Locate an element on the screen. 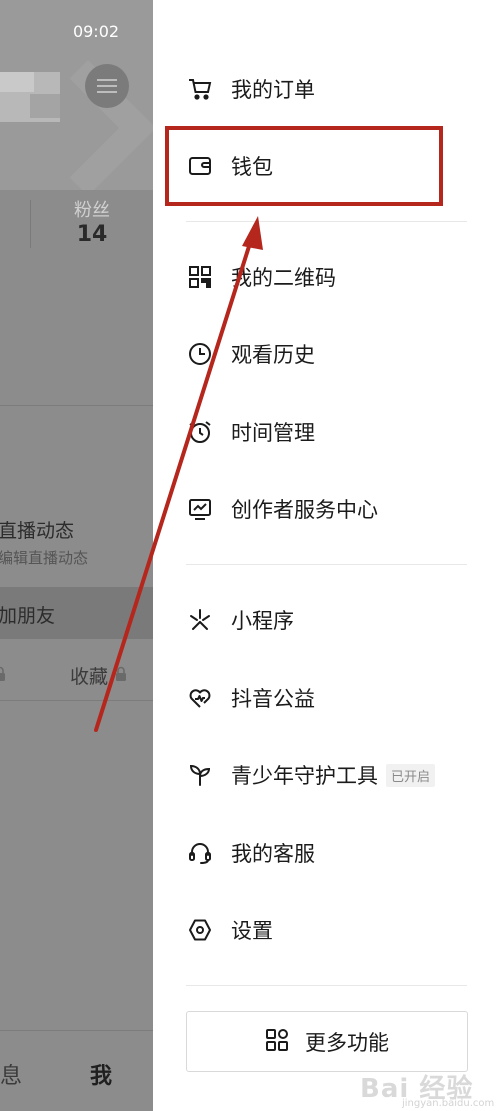 The width and height of the screenshot is (500, 1111). nav-messages: 息 is located at coordinates (11, 1074).